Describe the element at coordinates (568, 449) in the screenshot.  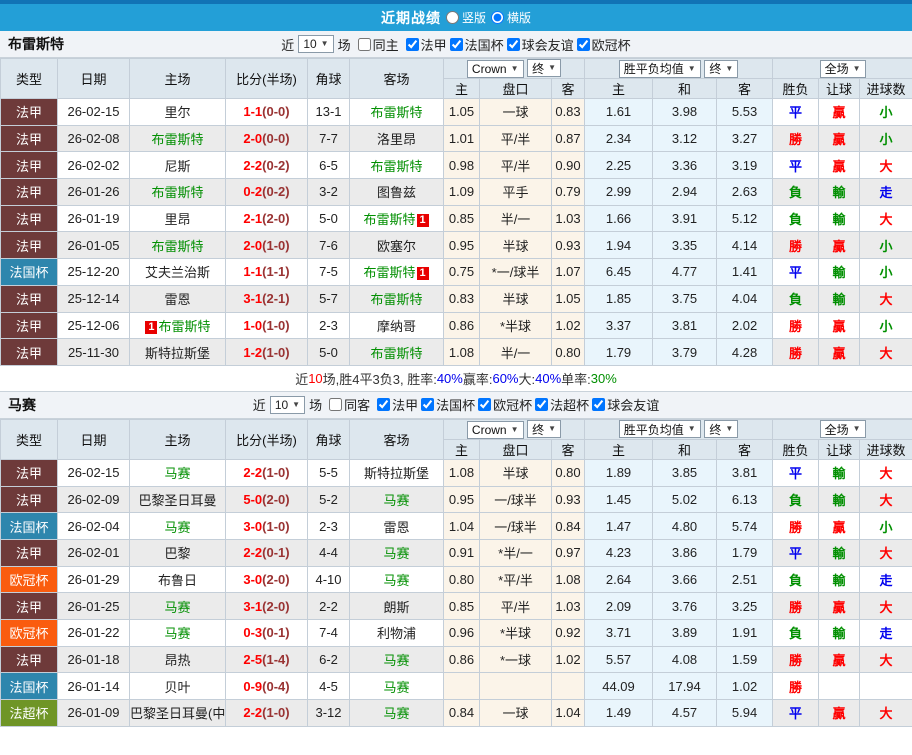
I see `col-header-ah-away: 客` at that location.